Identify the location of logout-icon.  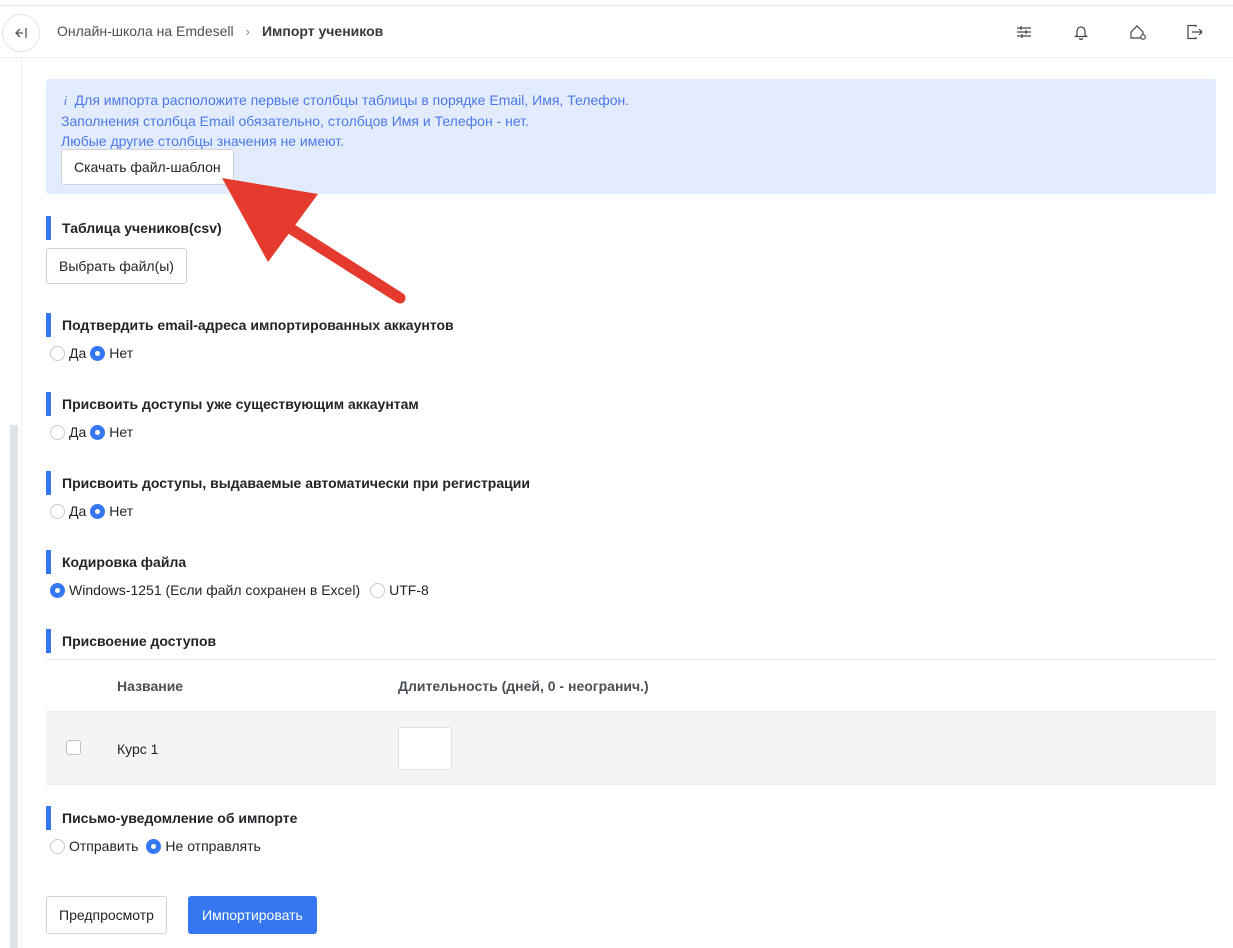
(1195, 32).